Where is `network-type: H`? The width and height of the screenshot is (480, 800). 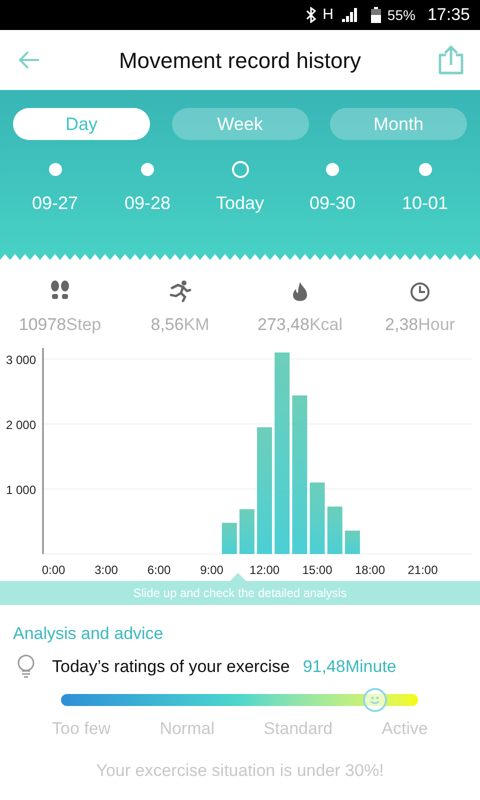
network-type: H is located at coordinates (328, 14).